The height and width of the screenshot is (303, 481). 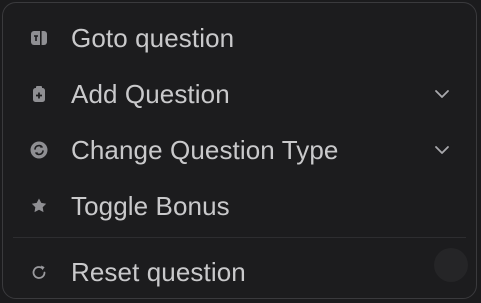 I want to click on menu-item-label: Add Question, so click(x=150, y=93).